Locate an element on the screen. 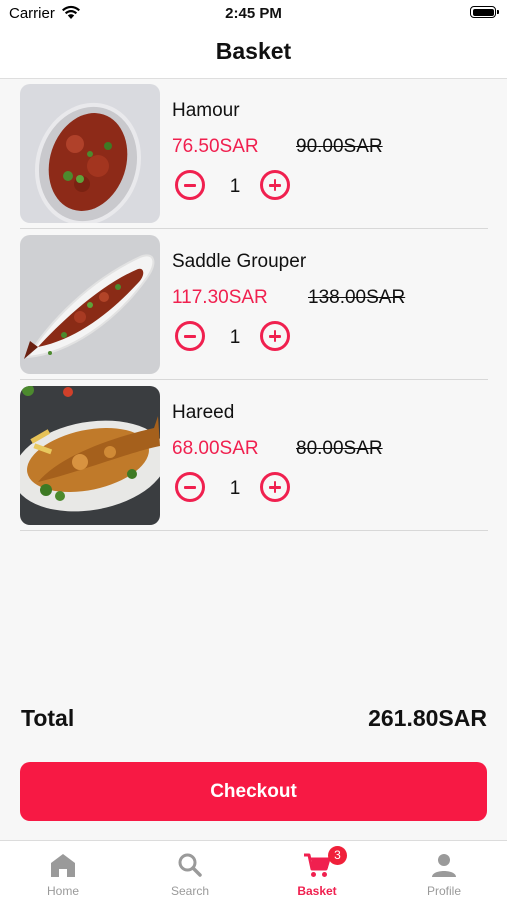  tab-profile: Profile is located at coordinates (444, 871).